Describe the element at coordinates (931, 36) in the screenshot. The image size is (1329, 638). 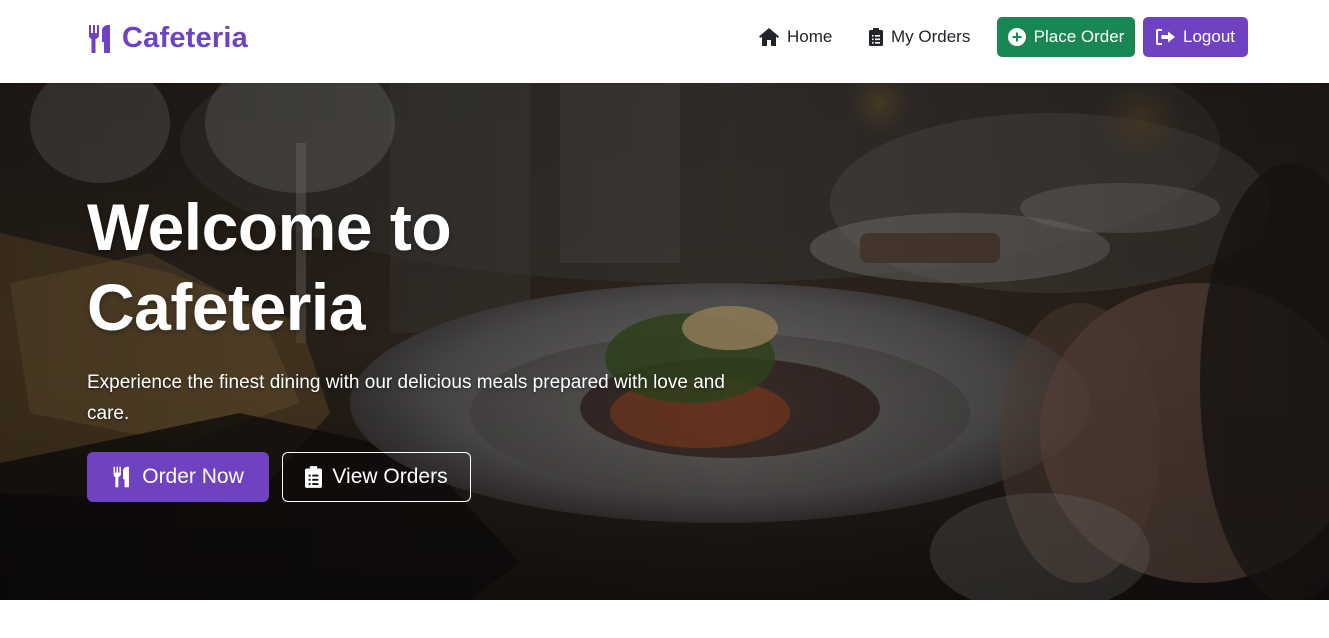
I see `nav-my-orders-label: My Orders` at that location.